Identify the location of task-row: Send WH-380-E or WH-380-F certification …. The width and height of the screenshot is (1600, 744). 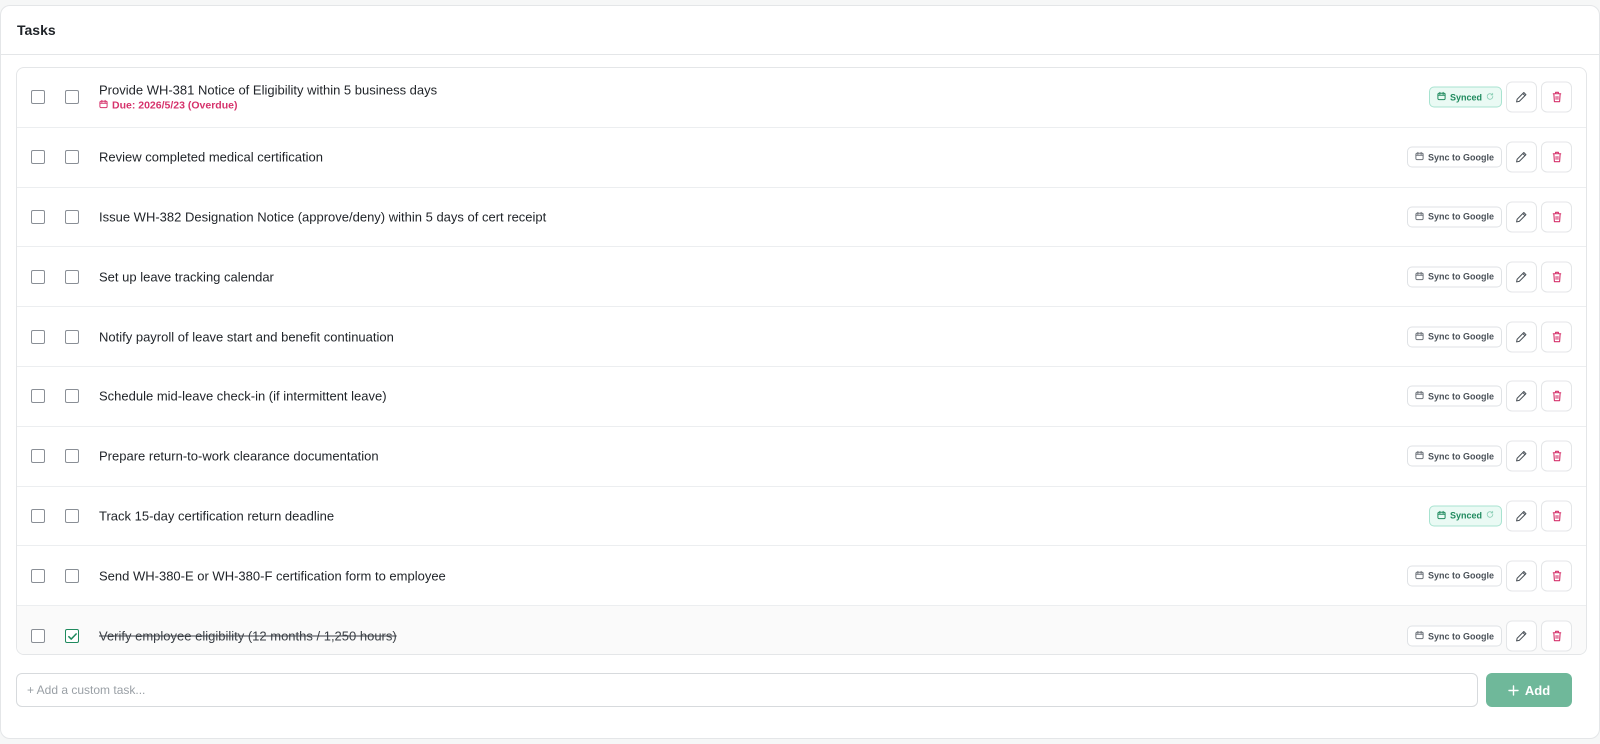
(801, 576).